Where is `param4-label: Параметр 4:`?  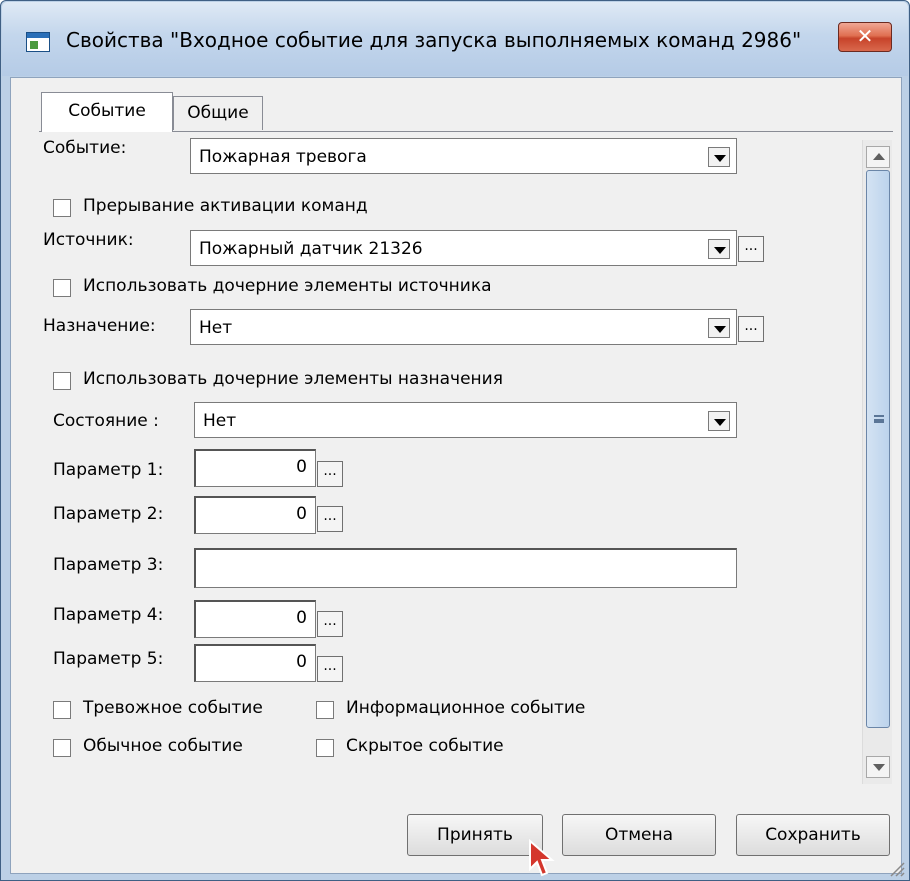 param4-label: Параметр 4: is located at coordinates (108, 615).